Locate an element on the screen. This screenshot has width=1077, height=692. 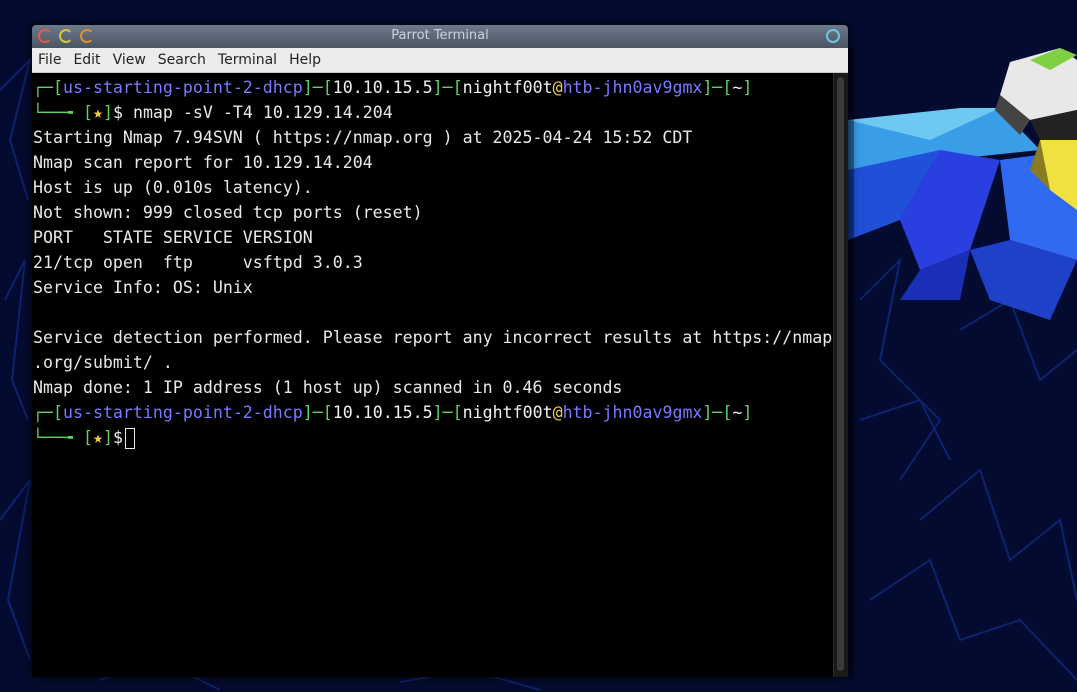
sticky-icon is located at coordinates (833, 36).